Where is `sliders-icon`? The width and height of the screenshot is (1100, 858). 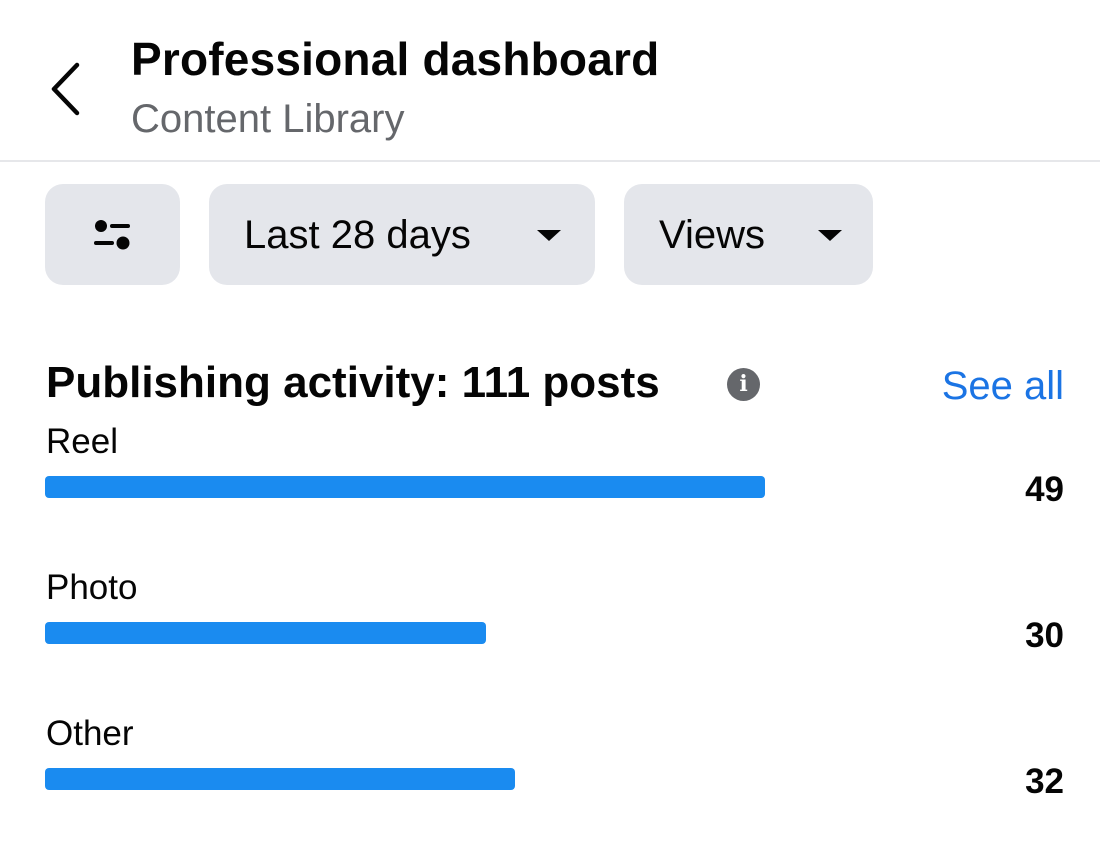 sliders-icon is located at coordinates (112, 235).